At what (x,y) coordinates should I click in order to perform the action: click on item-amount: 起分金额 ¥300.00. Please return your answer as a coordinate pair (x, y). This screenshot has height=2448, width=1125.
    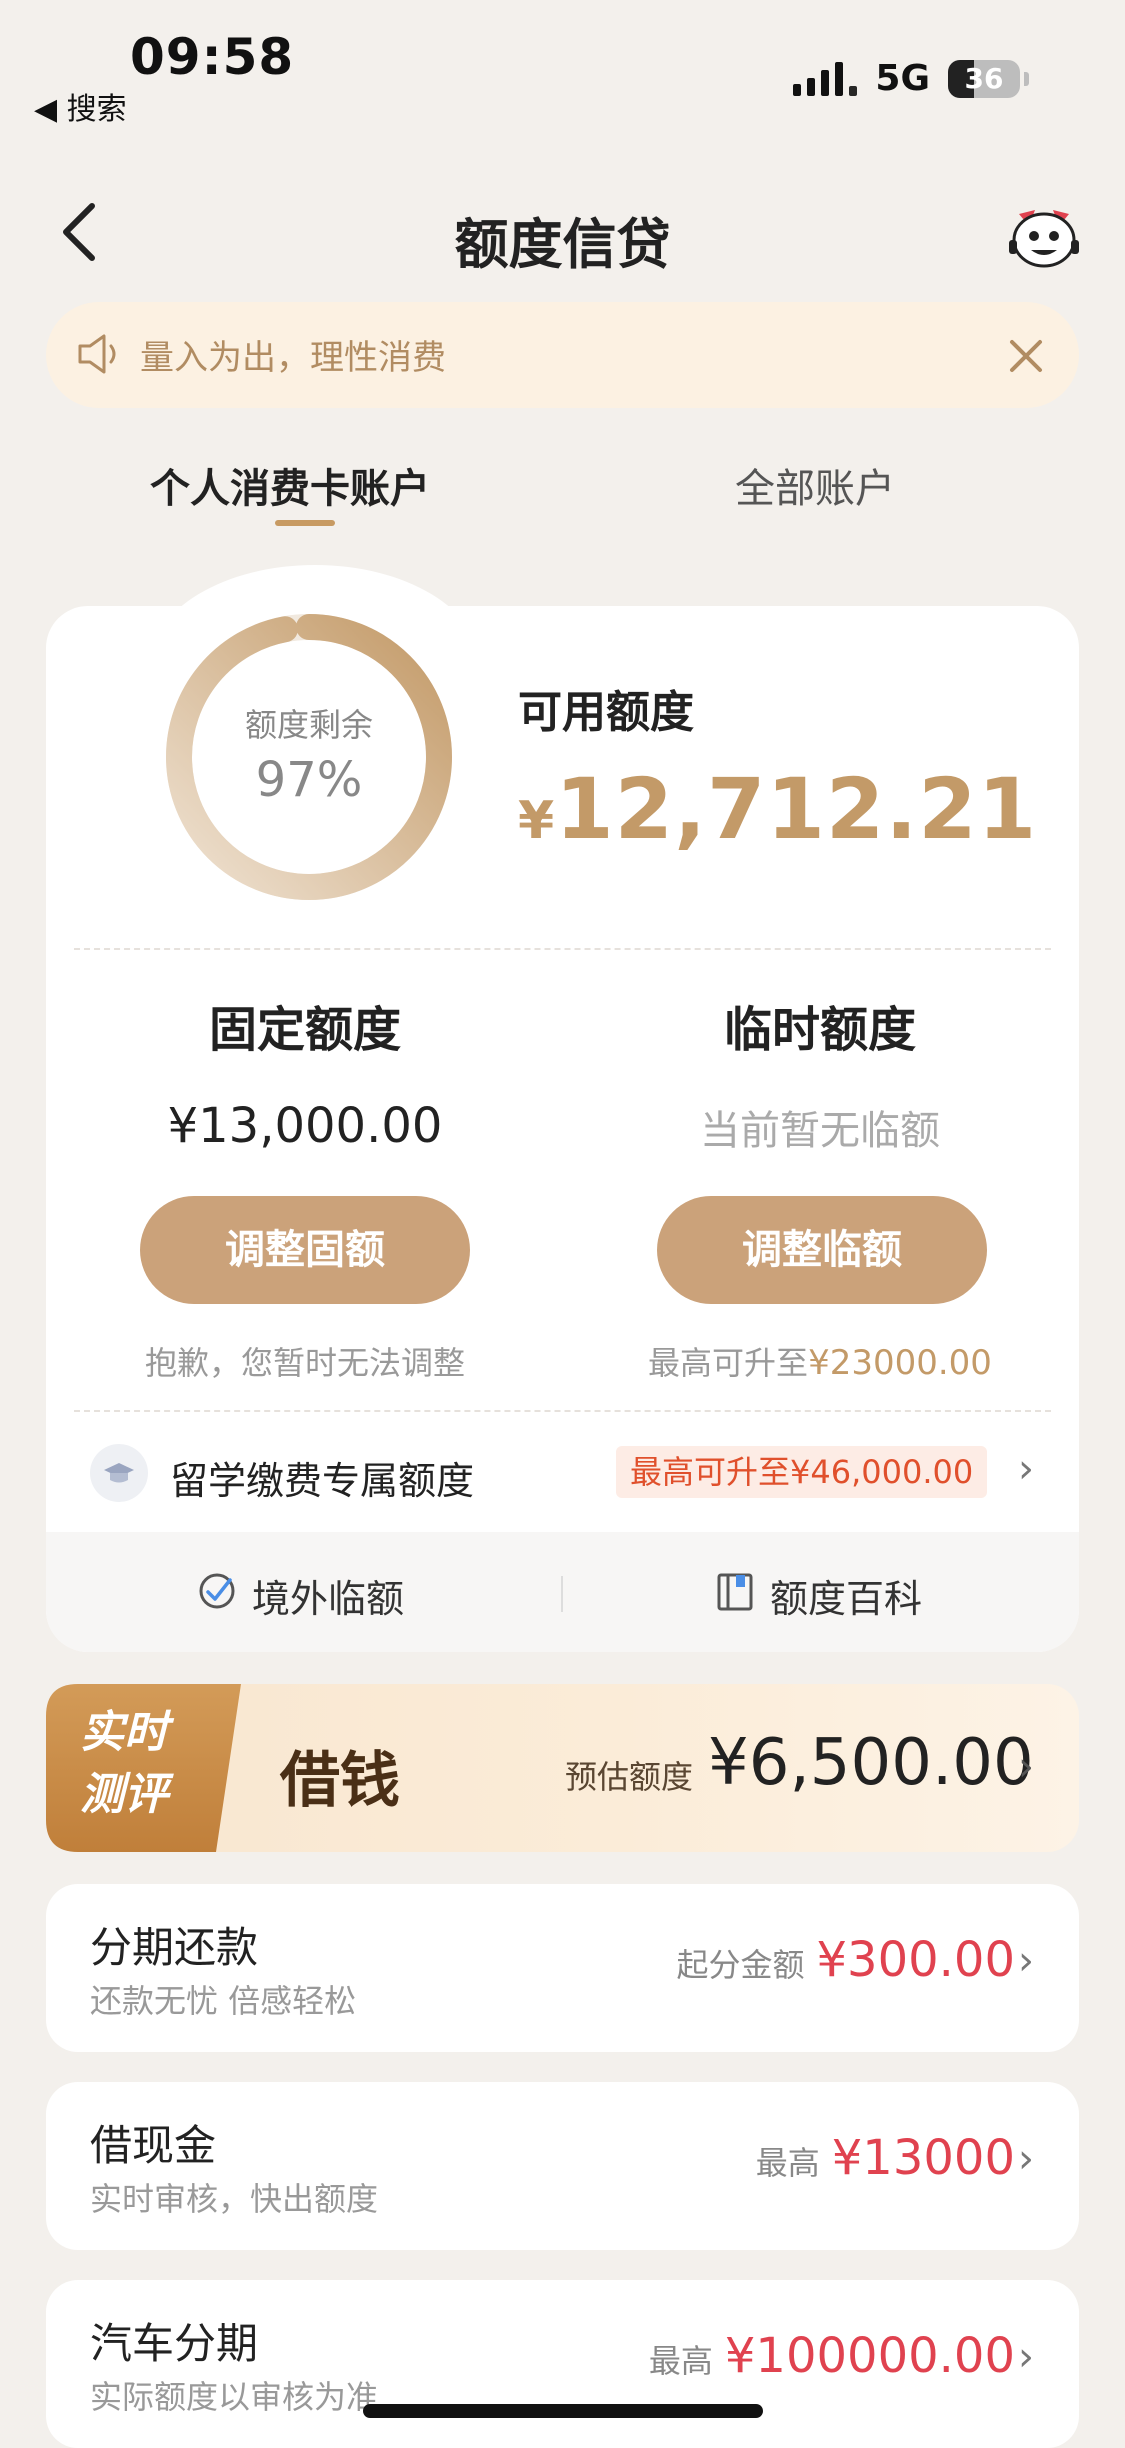
    Looking at the image, I should click on (845, 1960).